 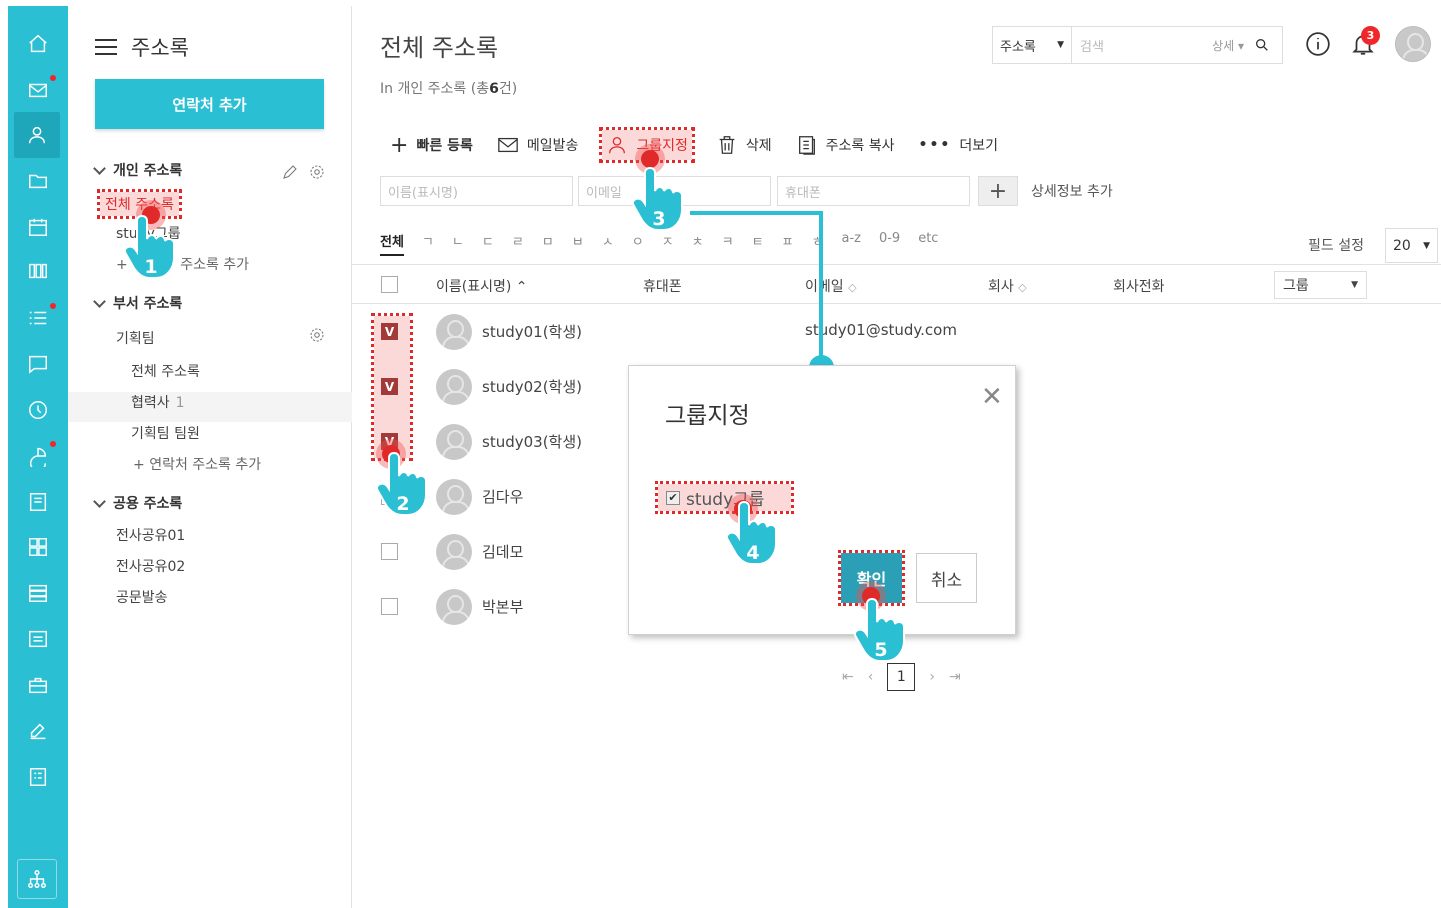 I want to click on cancel-button: 취소, so click(x=946, y=578).